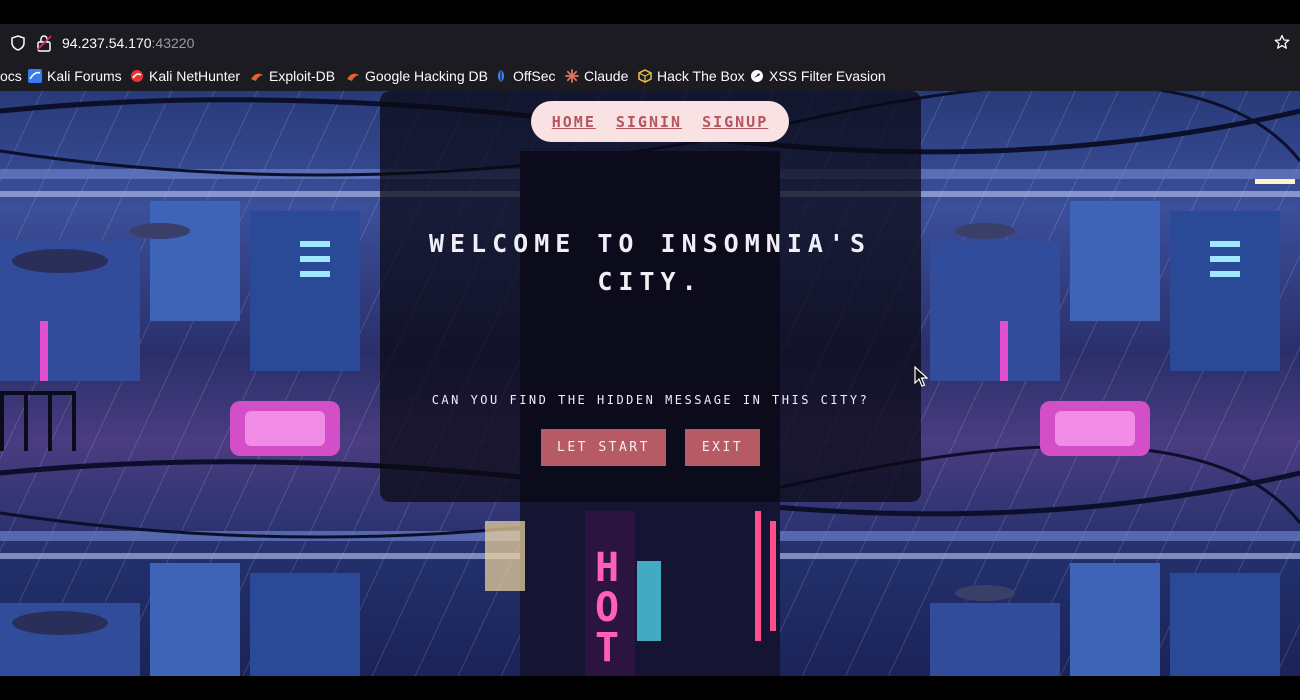 The width and height of the screenshot is (1300, 700). Describe the element at coordinates (137, 76) in the screenshot. I see `kali-nethunter-icon` at that location.